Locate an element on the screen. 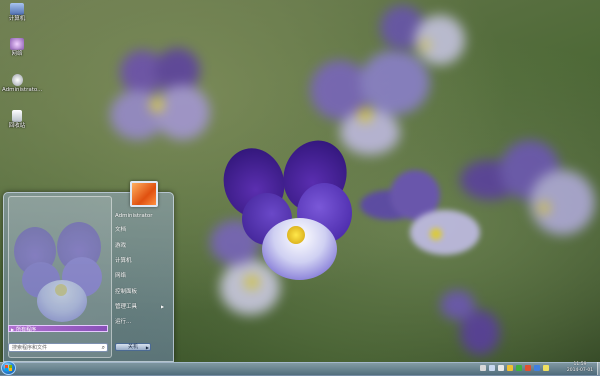  desktop-icon-label: 网络 is located at coordinates (17, 54).